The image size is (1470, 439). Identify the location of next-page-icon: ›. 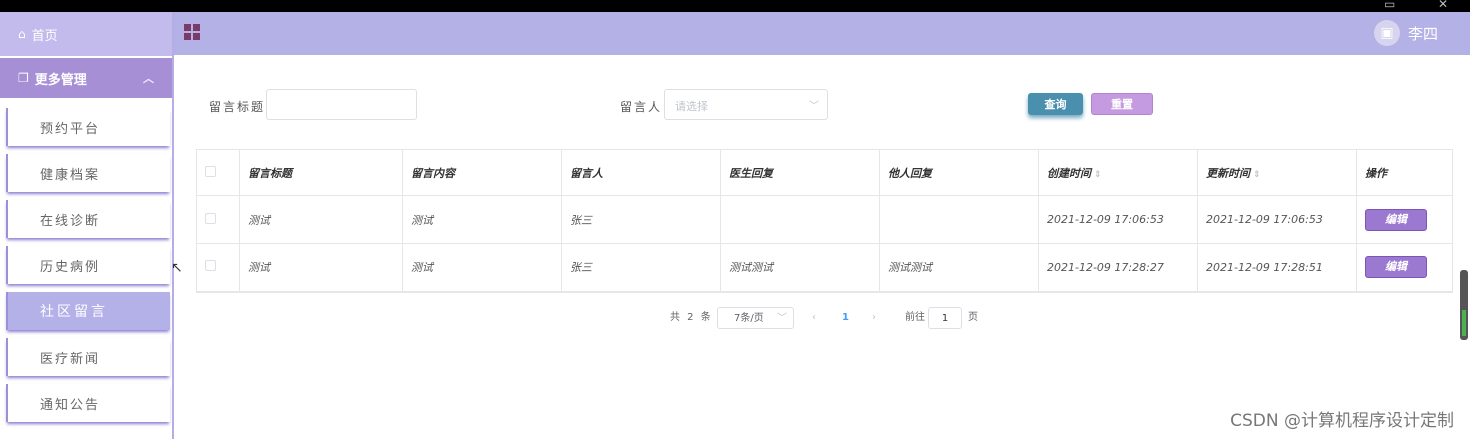
(874, 318).